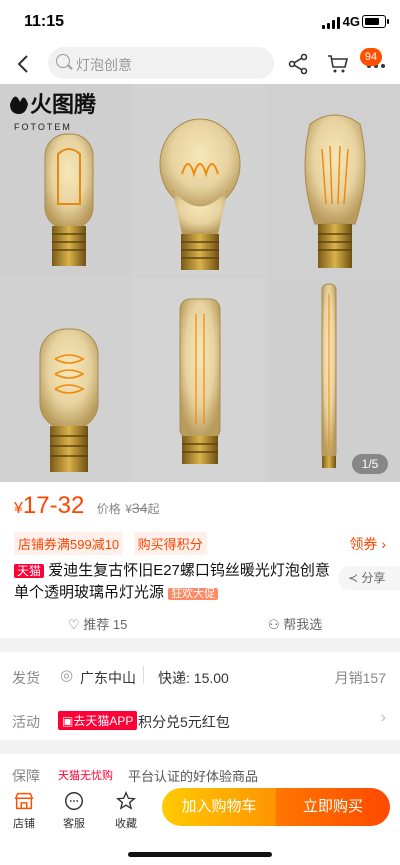  What do you see at coordinates (26, 776) in the screenshot?
I see `guarantee-label: 保障` at bounding box center [26, 776].